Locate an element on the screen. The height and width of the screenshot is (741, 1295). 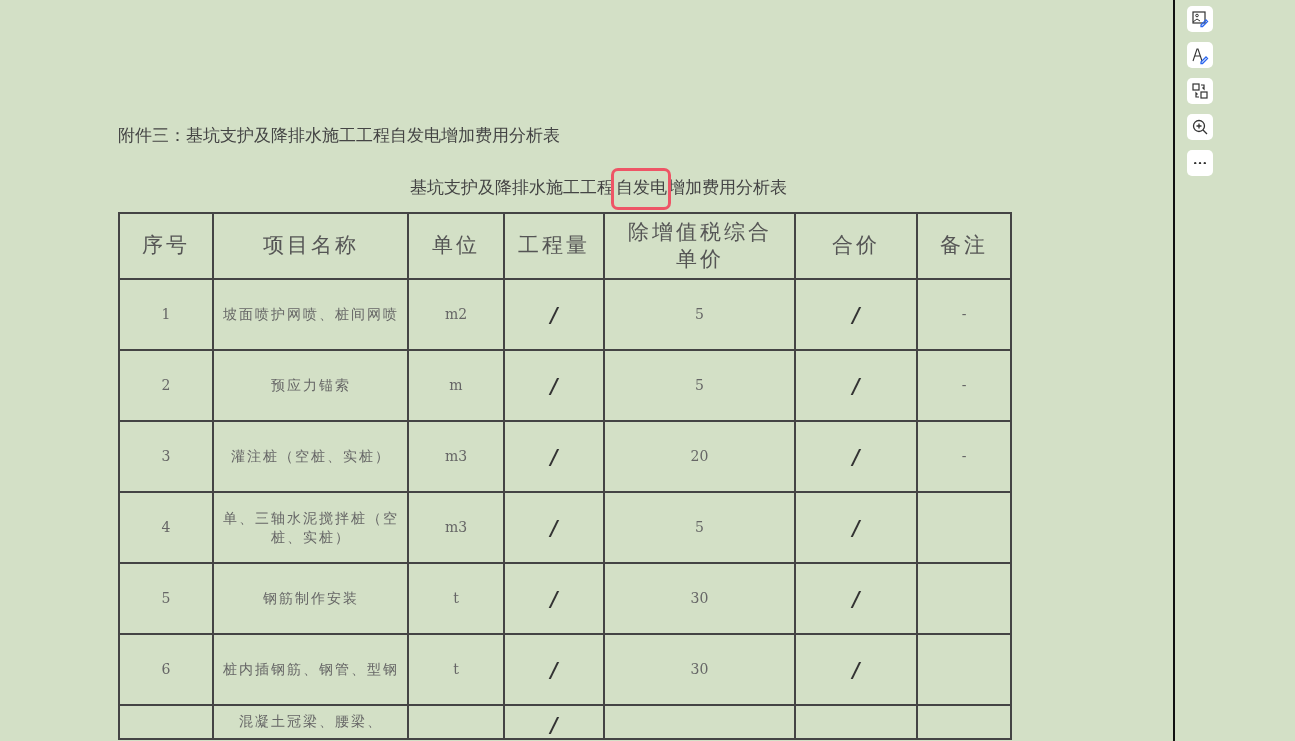
more-icon is located at coordinates (1200, 163).